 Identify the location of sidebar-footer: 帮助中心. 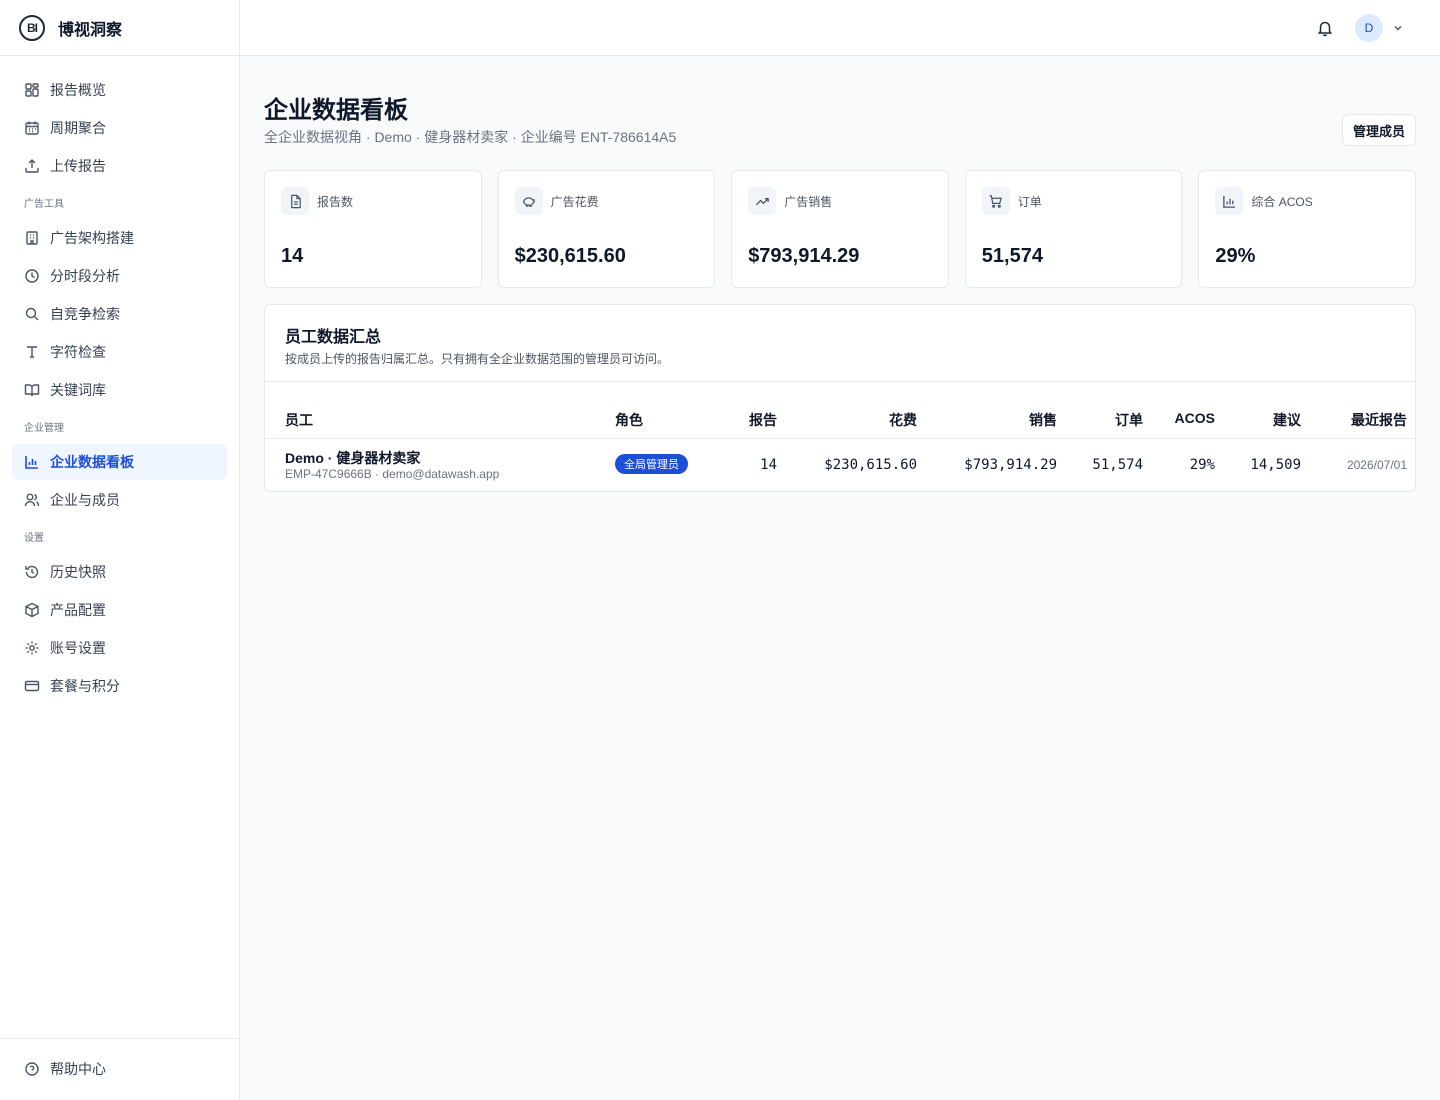
(119, 1069).